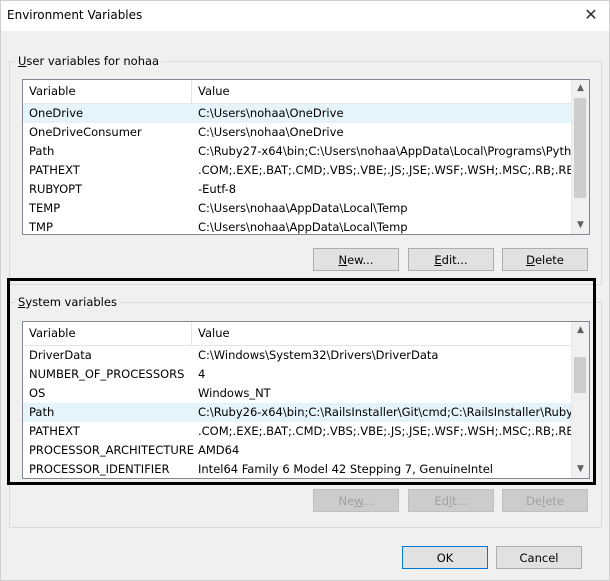 The image size is (610, 581). What do you see at coordinates (89, 61) in the screenshot?
I see `user-variables-label: User variables for nohaa` at bounding box center [89, 61].